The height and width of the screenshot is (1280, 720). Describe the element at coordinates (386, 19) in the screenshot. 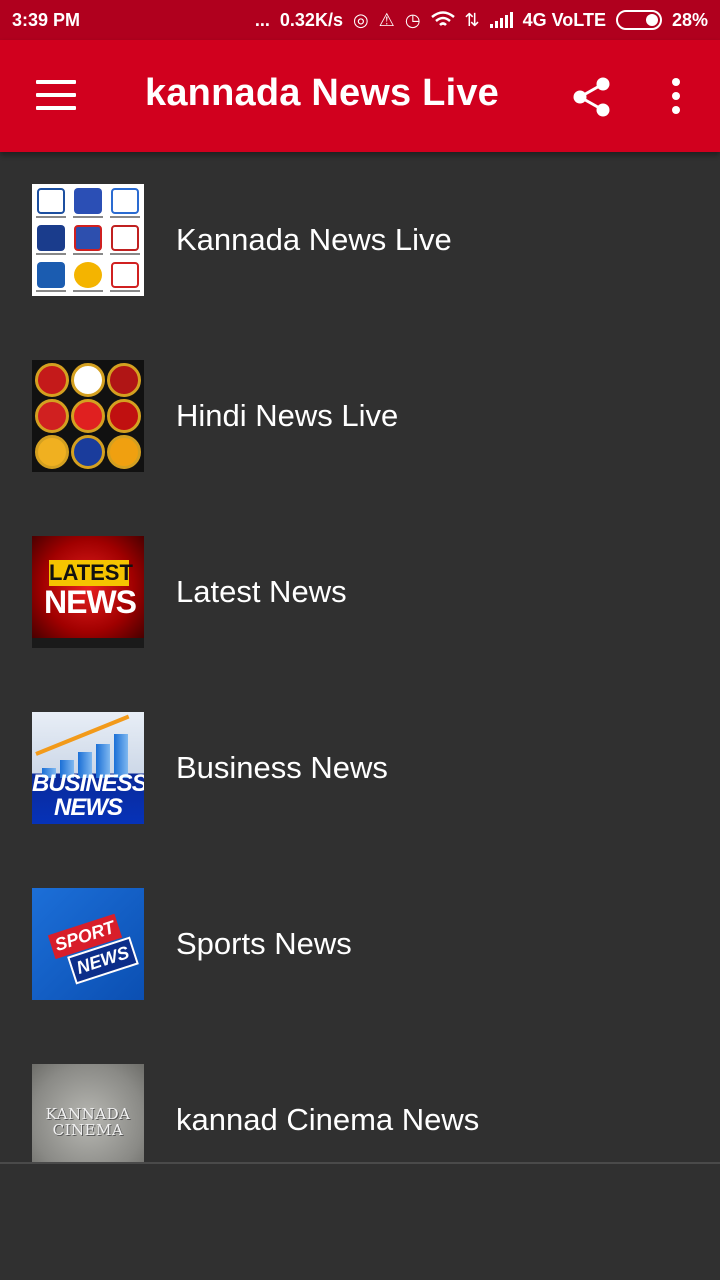

I see `alarm-off-icon: ⚠` at that location.